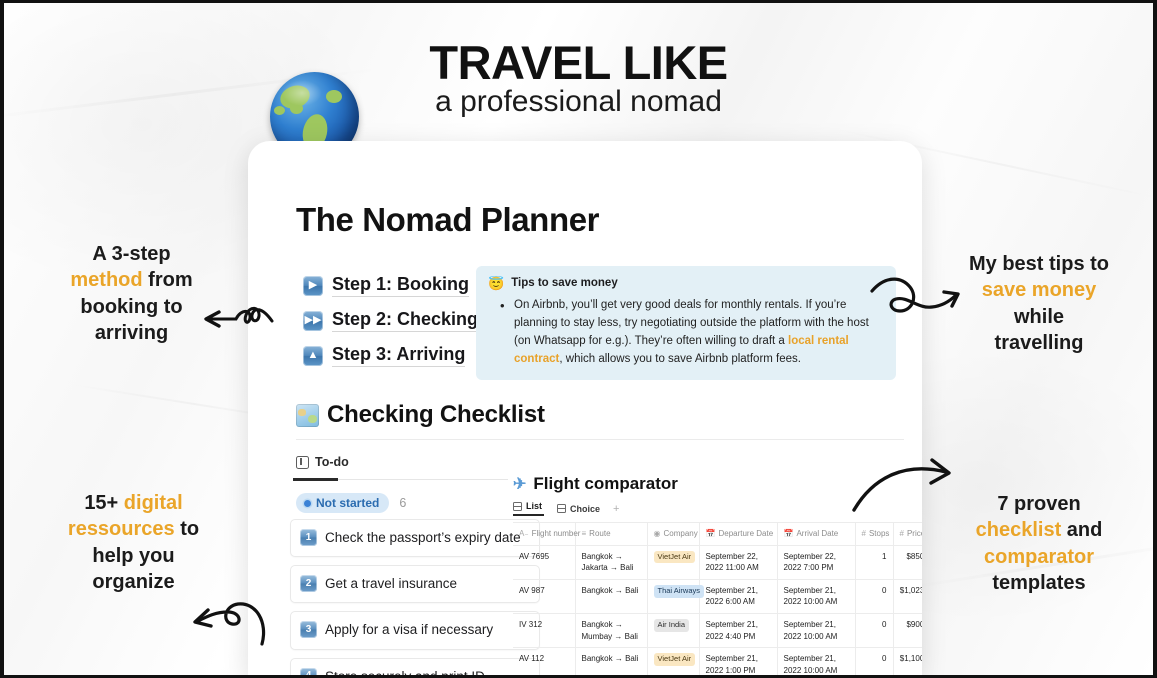 This screenshot has height=678, width=1157. I want to click on date-icon: 📅, so click(710, 533).